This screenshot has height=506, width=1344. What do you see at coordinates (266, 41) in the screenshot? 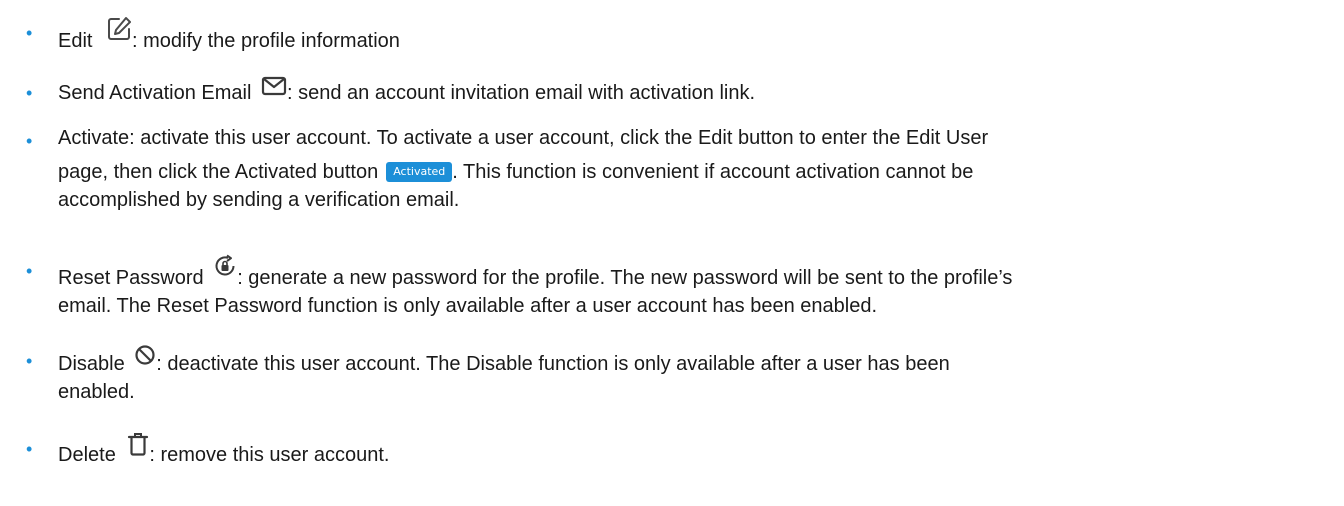
I see `item-desc: : modify the profile information` at bounding box center [266, 41].